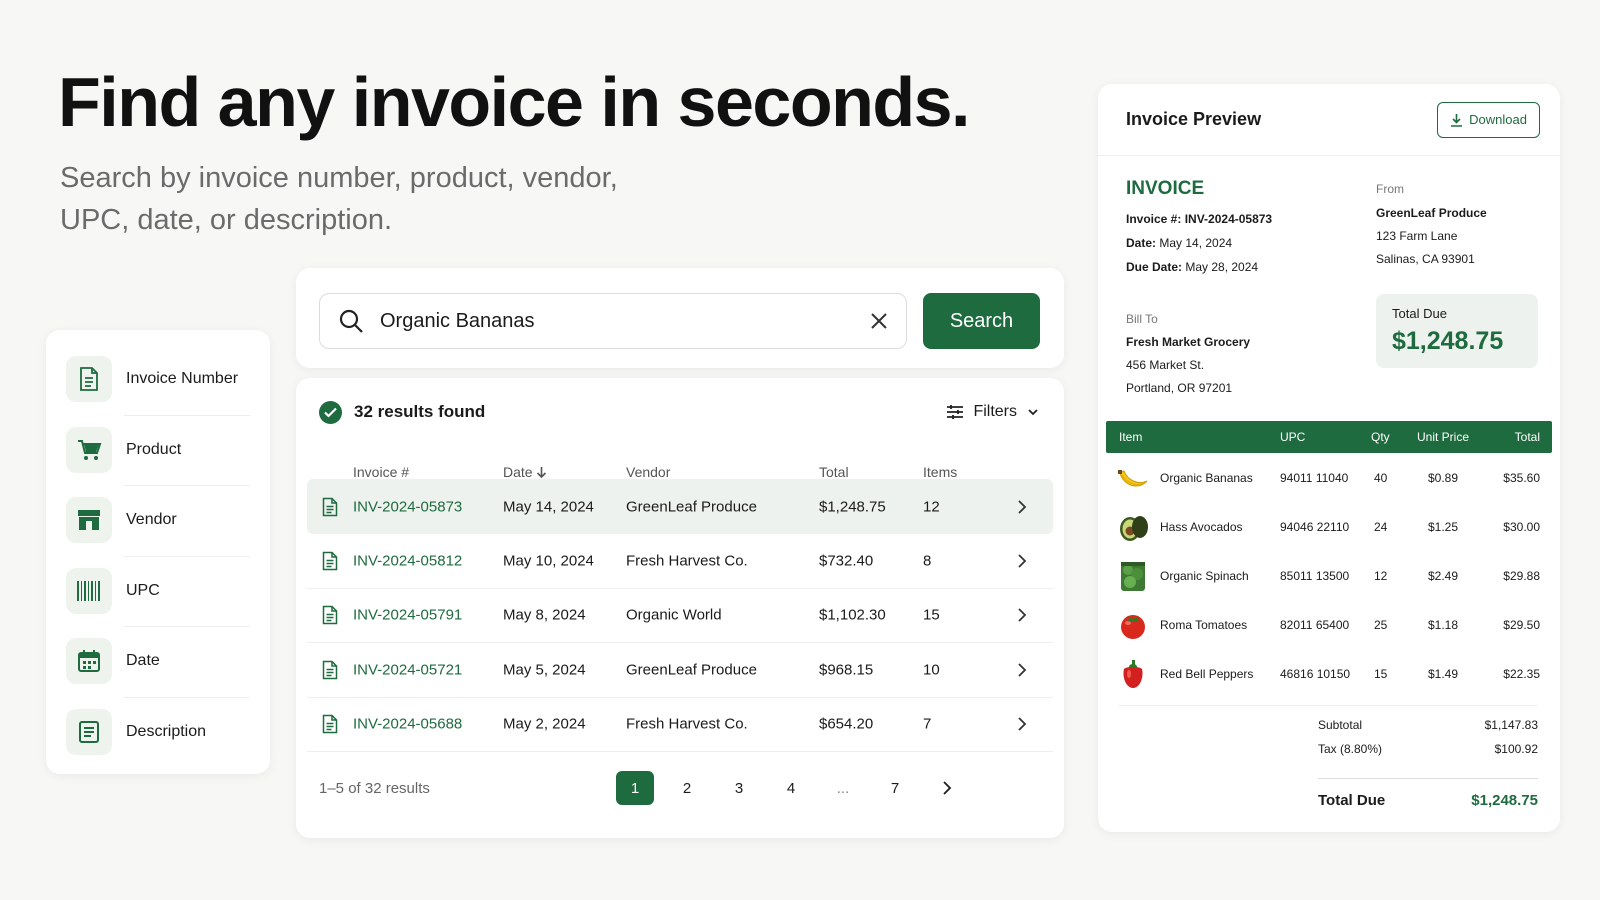 The image size is (1600, 900). What do you see at coordinates (1207, 674) in the screenshot?
I see `line-item-name: Red Bell Peppers` at bounding box center [1207, 674].